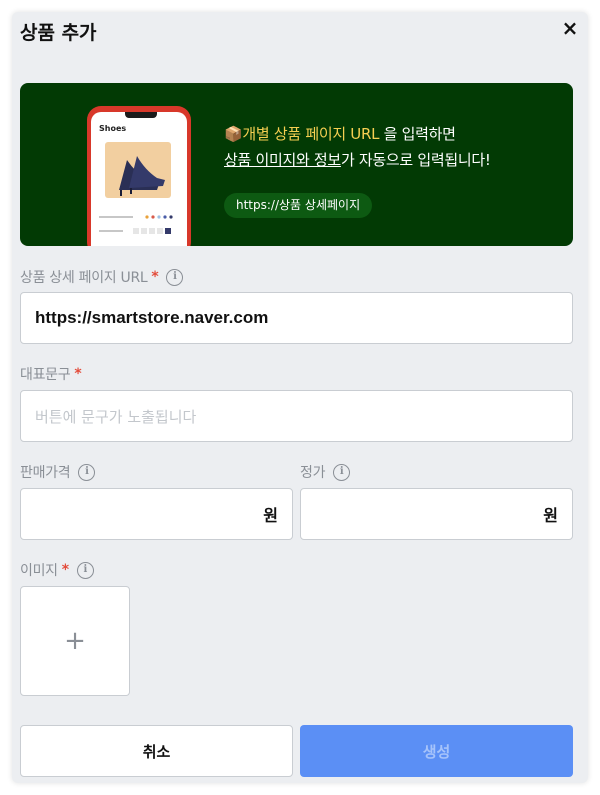 This screenshot has width=600, height=795. Describe the element at coordinates (45, 375) in the screenshot. I see `headline-label-text: 대표문구` at that location.